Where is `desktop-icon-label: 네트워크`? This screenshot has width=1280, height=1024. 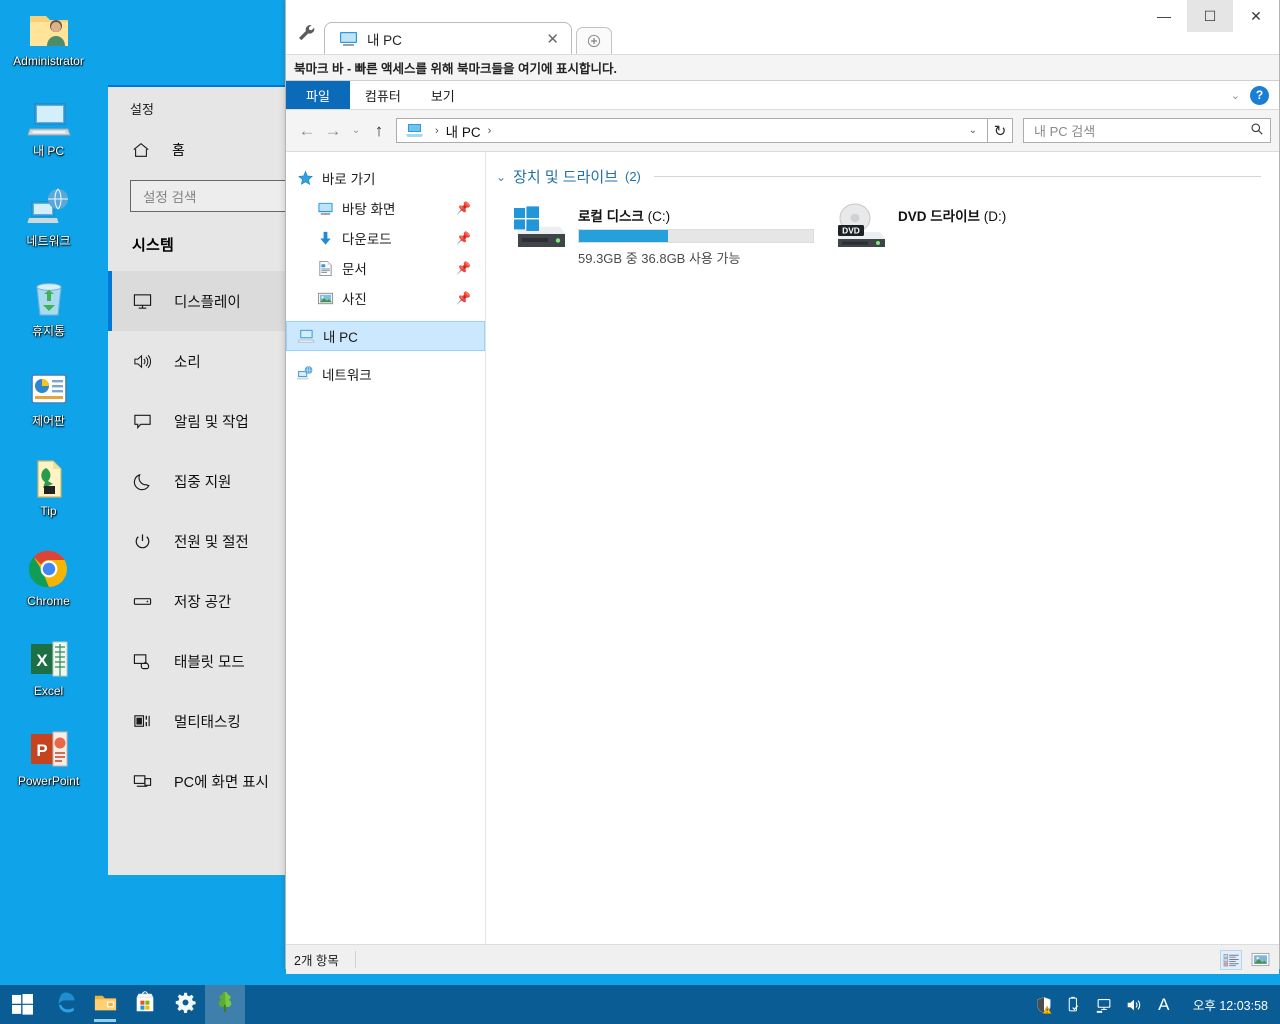 desktop-icon-label: 네트워크 is located at coordinates (48, 241).